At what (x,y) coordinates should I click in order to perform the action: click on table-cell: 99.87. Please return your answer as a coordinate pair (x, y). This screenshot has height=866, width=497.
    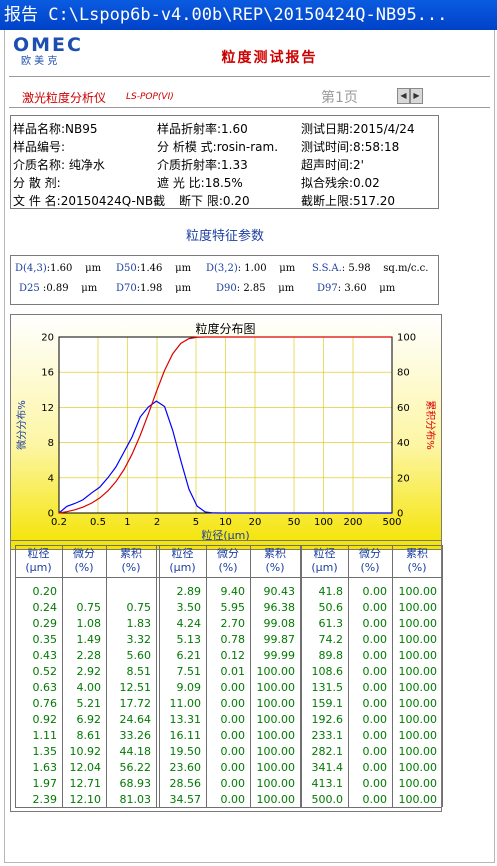
    Looking at the image, I should click on (279, 639).